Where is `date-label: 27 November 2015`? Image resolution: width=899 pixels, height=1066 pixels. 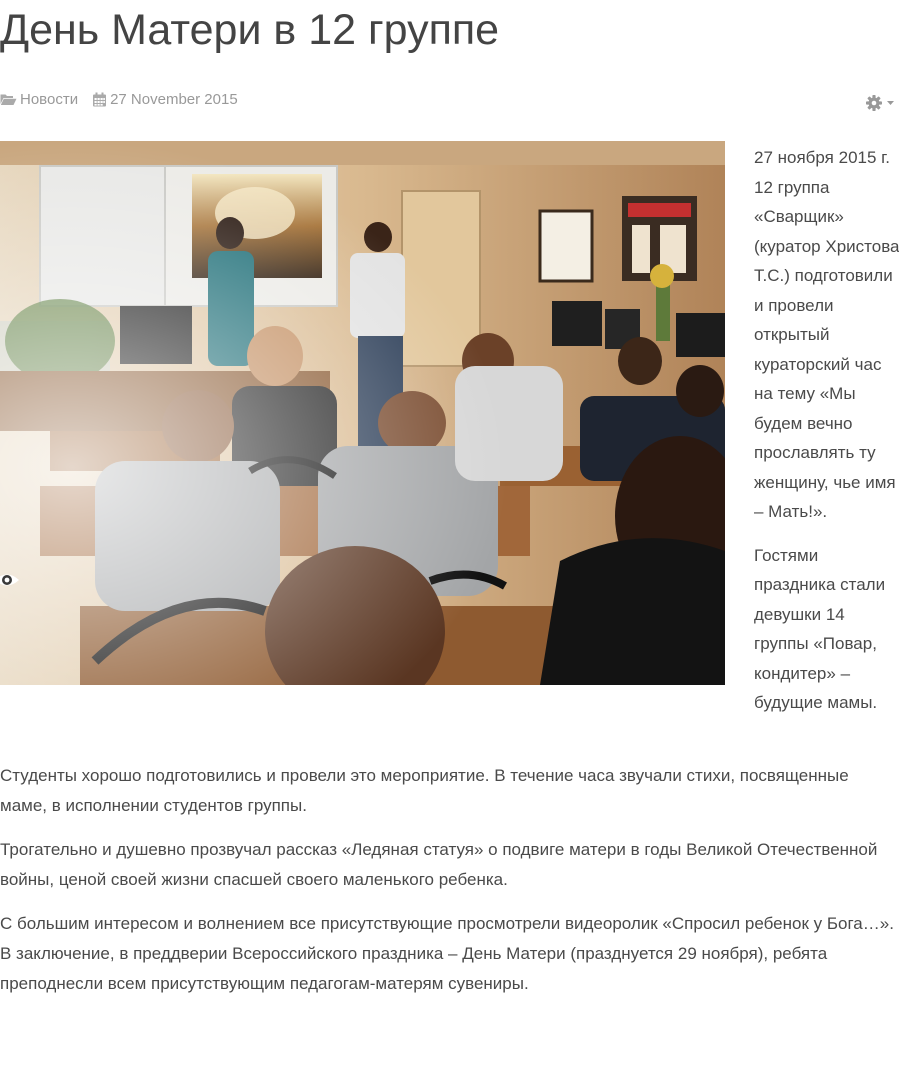
date-label: 27 November 2015 is located at coordinates (174, 99).